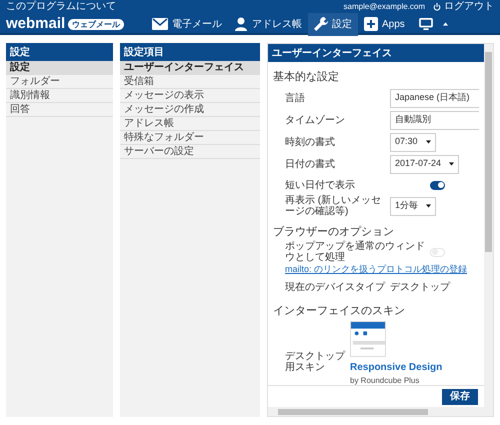 The image size is (500, 425). Describe the element at coordinates (376, 411) in the screenshot. I see `horizontal-scrollbar` at that location.